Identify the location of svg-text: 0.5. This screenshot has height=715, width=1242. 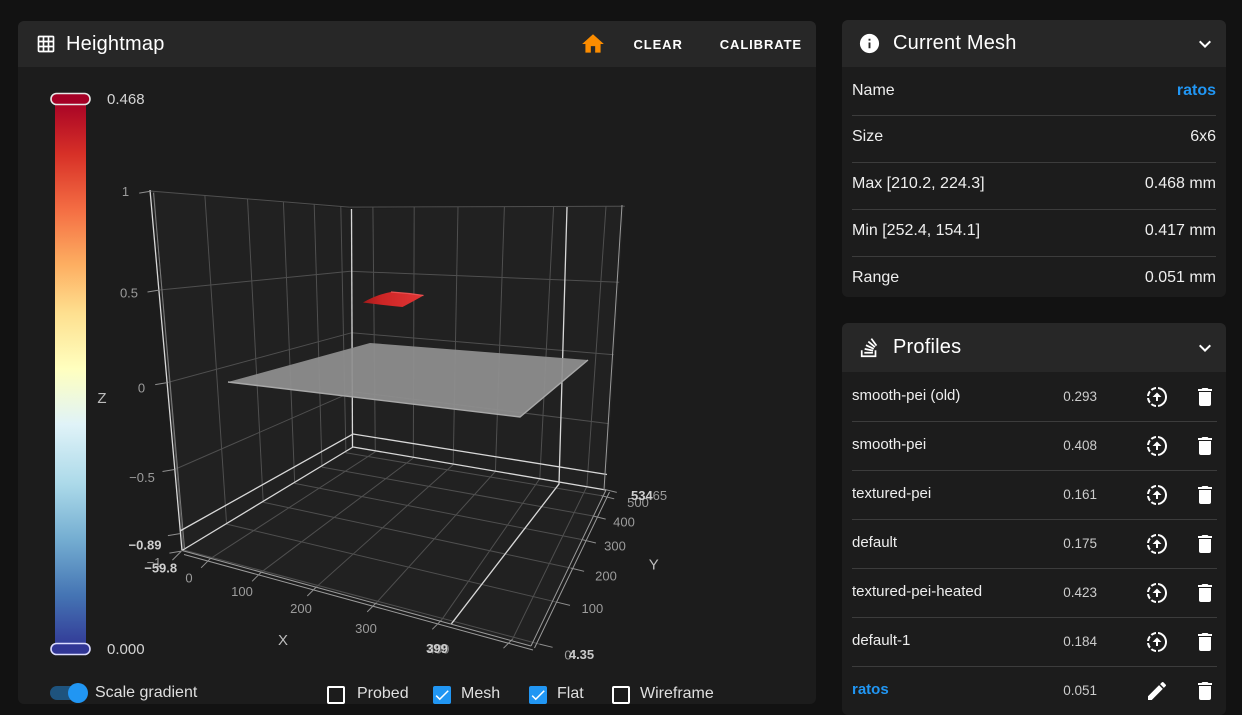
(129, 293).